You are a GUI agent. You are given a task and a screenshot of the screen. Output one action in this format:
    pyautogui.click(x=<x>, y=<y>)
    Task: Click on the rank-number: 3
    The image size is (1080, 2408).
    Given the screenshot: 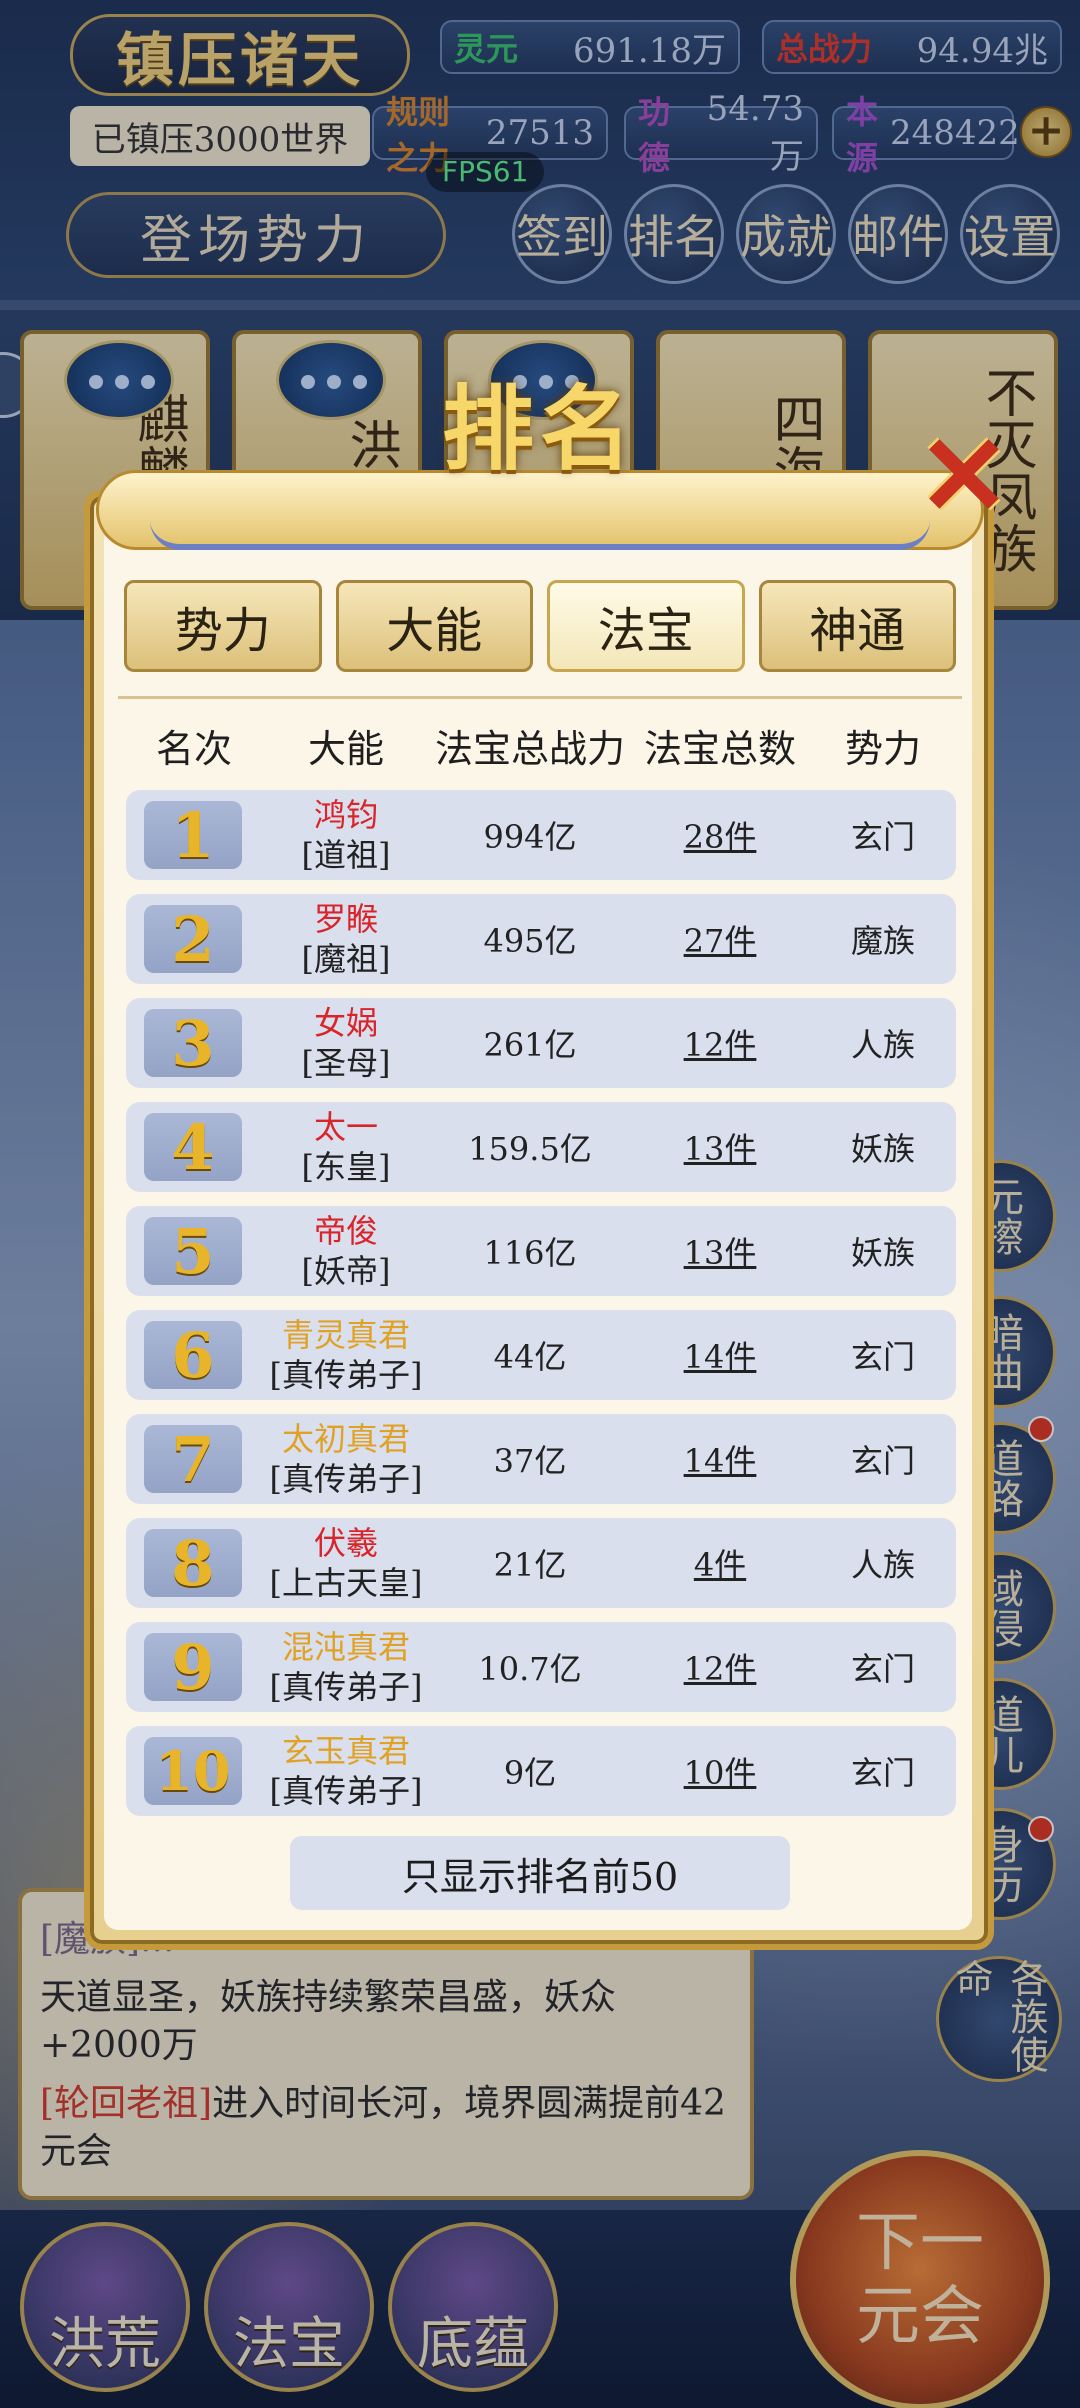 What is the action you would take?
    pyautogui.click(x=193, y=1043)
    